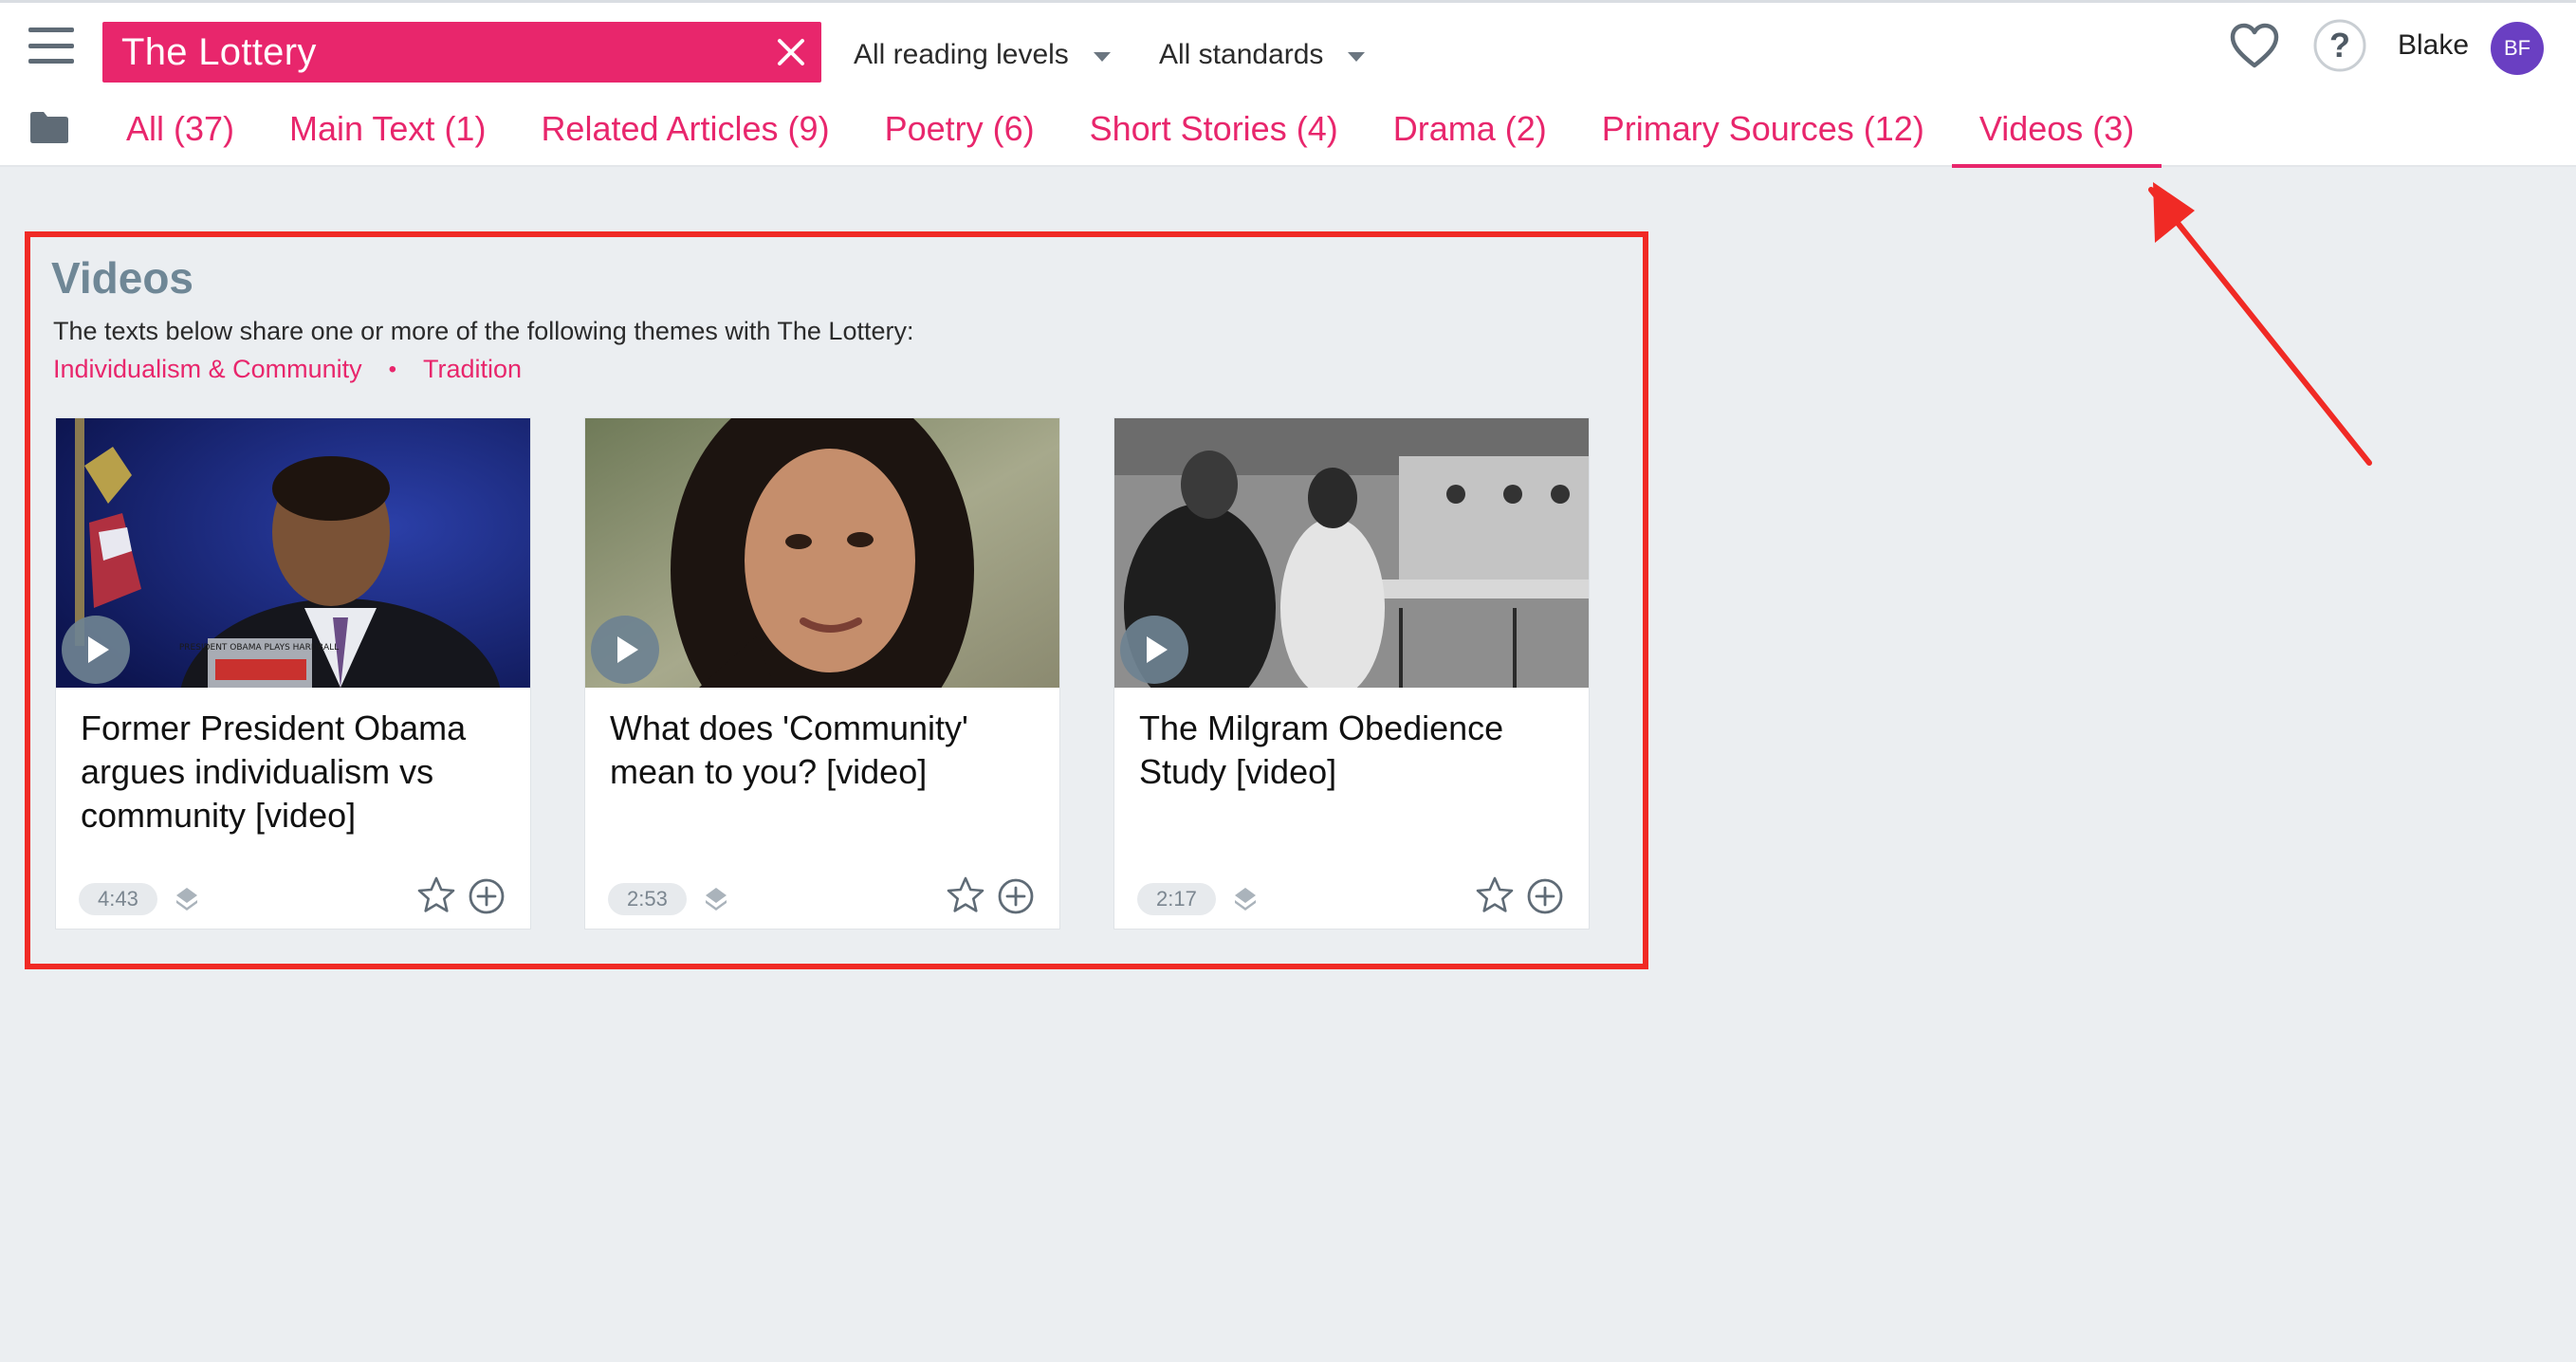  I want to click on video-title: The Milgram Obedience Study [video], so click(1357, 750).